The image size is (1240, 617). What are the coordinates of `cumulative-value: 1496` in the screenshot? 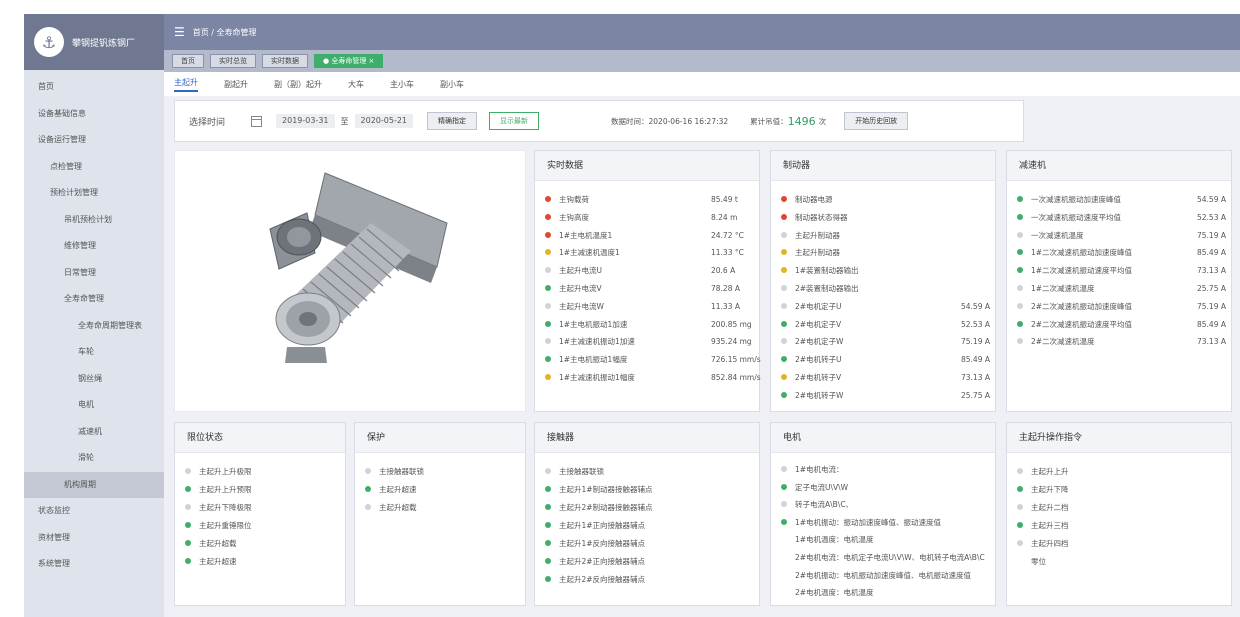 It's located at (801, 121).